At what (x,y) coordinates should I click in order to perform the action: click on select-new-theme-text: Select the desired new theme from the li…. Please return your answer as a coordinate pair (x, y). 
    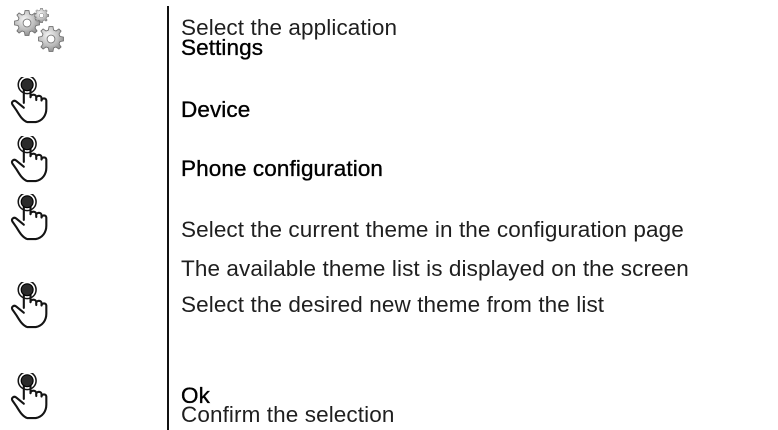
    Looking at the image, I should click on (393, 304).